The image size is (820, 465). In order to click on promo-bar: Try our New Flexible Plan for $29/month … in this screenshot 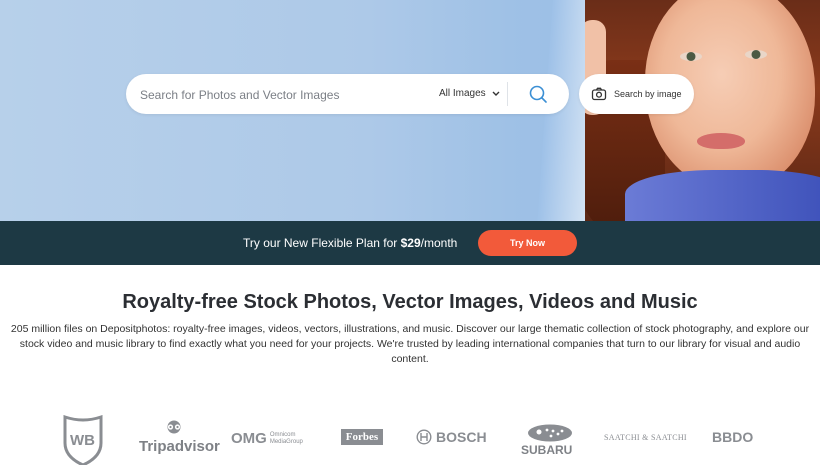, I will do `click(410, 243)`.